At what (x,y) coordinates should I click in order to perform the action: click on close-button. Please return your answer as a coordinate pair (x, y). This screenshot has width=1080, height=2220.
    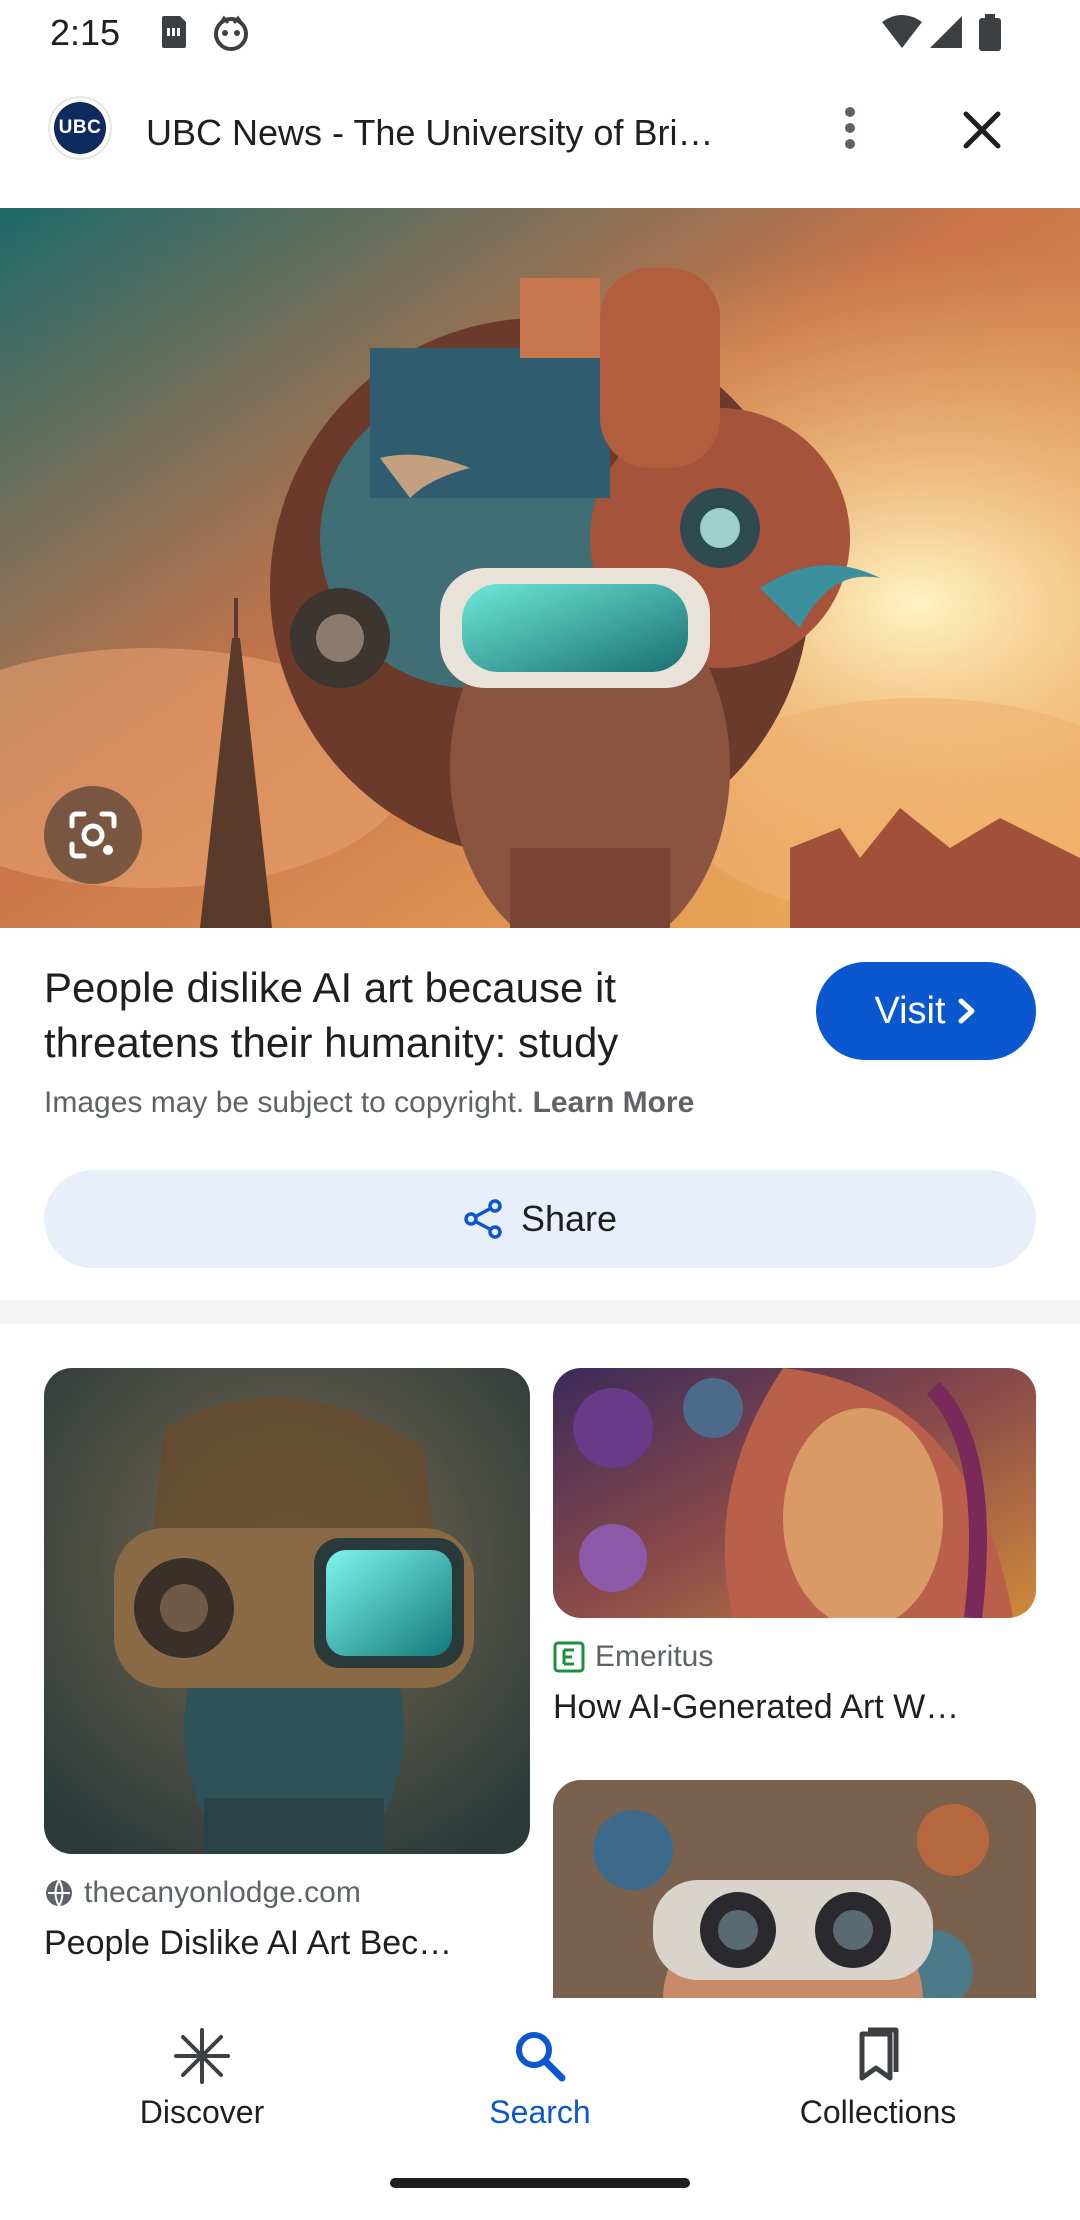
    Looking at the image, I should click on (982, 130).